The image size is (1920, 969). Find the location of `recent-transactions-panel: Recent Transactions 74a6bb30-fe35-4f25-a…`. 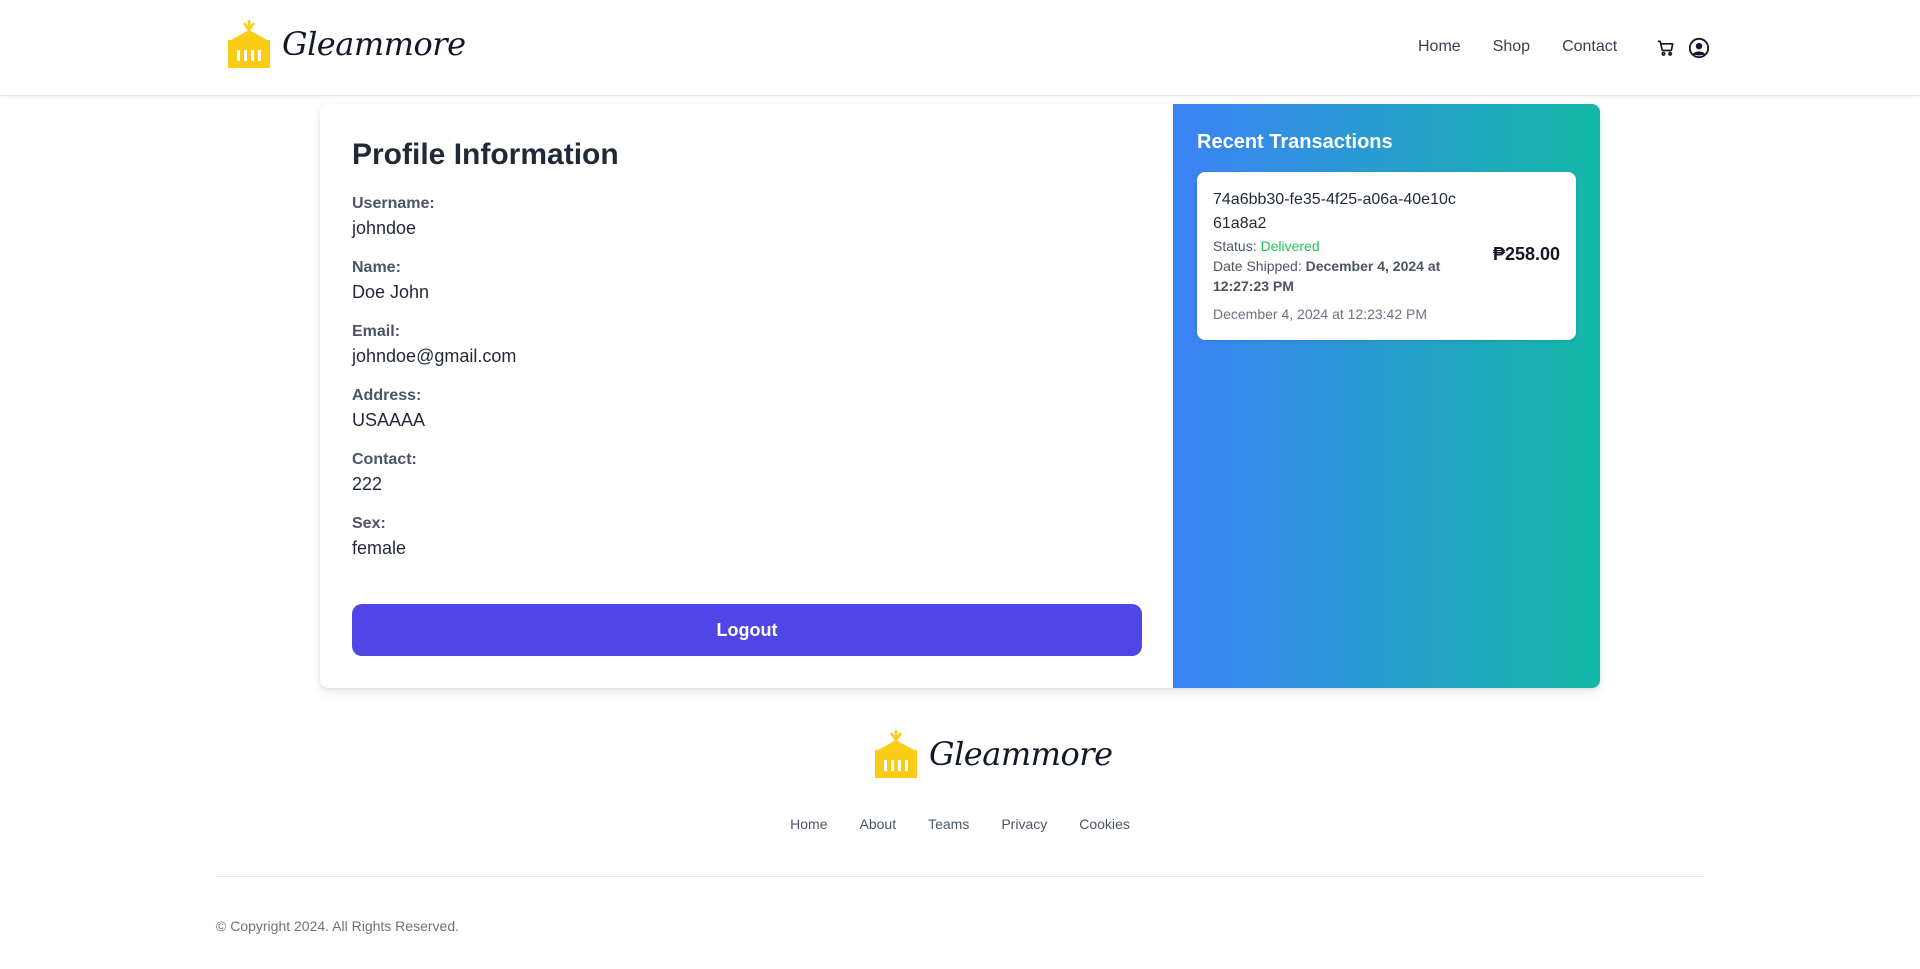

recent-transactions-panel: Recent Transactions 74a6bb30-fe35-4f25-a… is located at coordinates (1386, 396).